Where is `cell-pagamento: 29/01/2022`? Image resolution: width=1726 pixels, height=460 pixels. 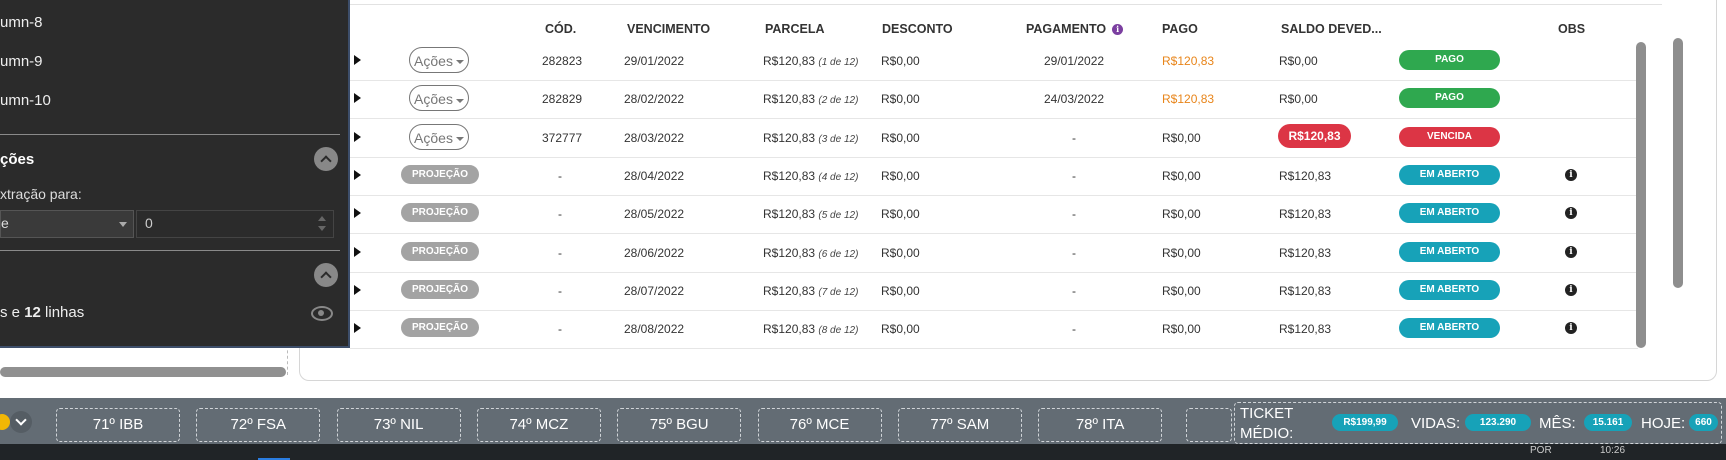
cell-pagamento: 29/01/2022 is located at coordinates (1074, 61).